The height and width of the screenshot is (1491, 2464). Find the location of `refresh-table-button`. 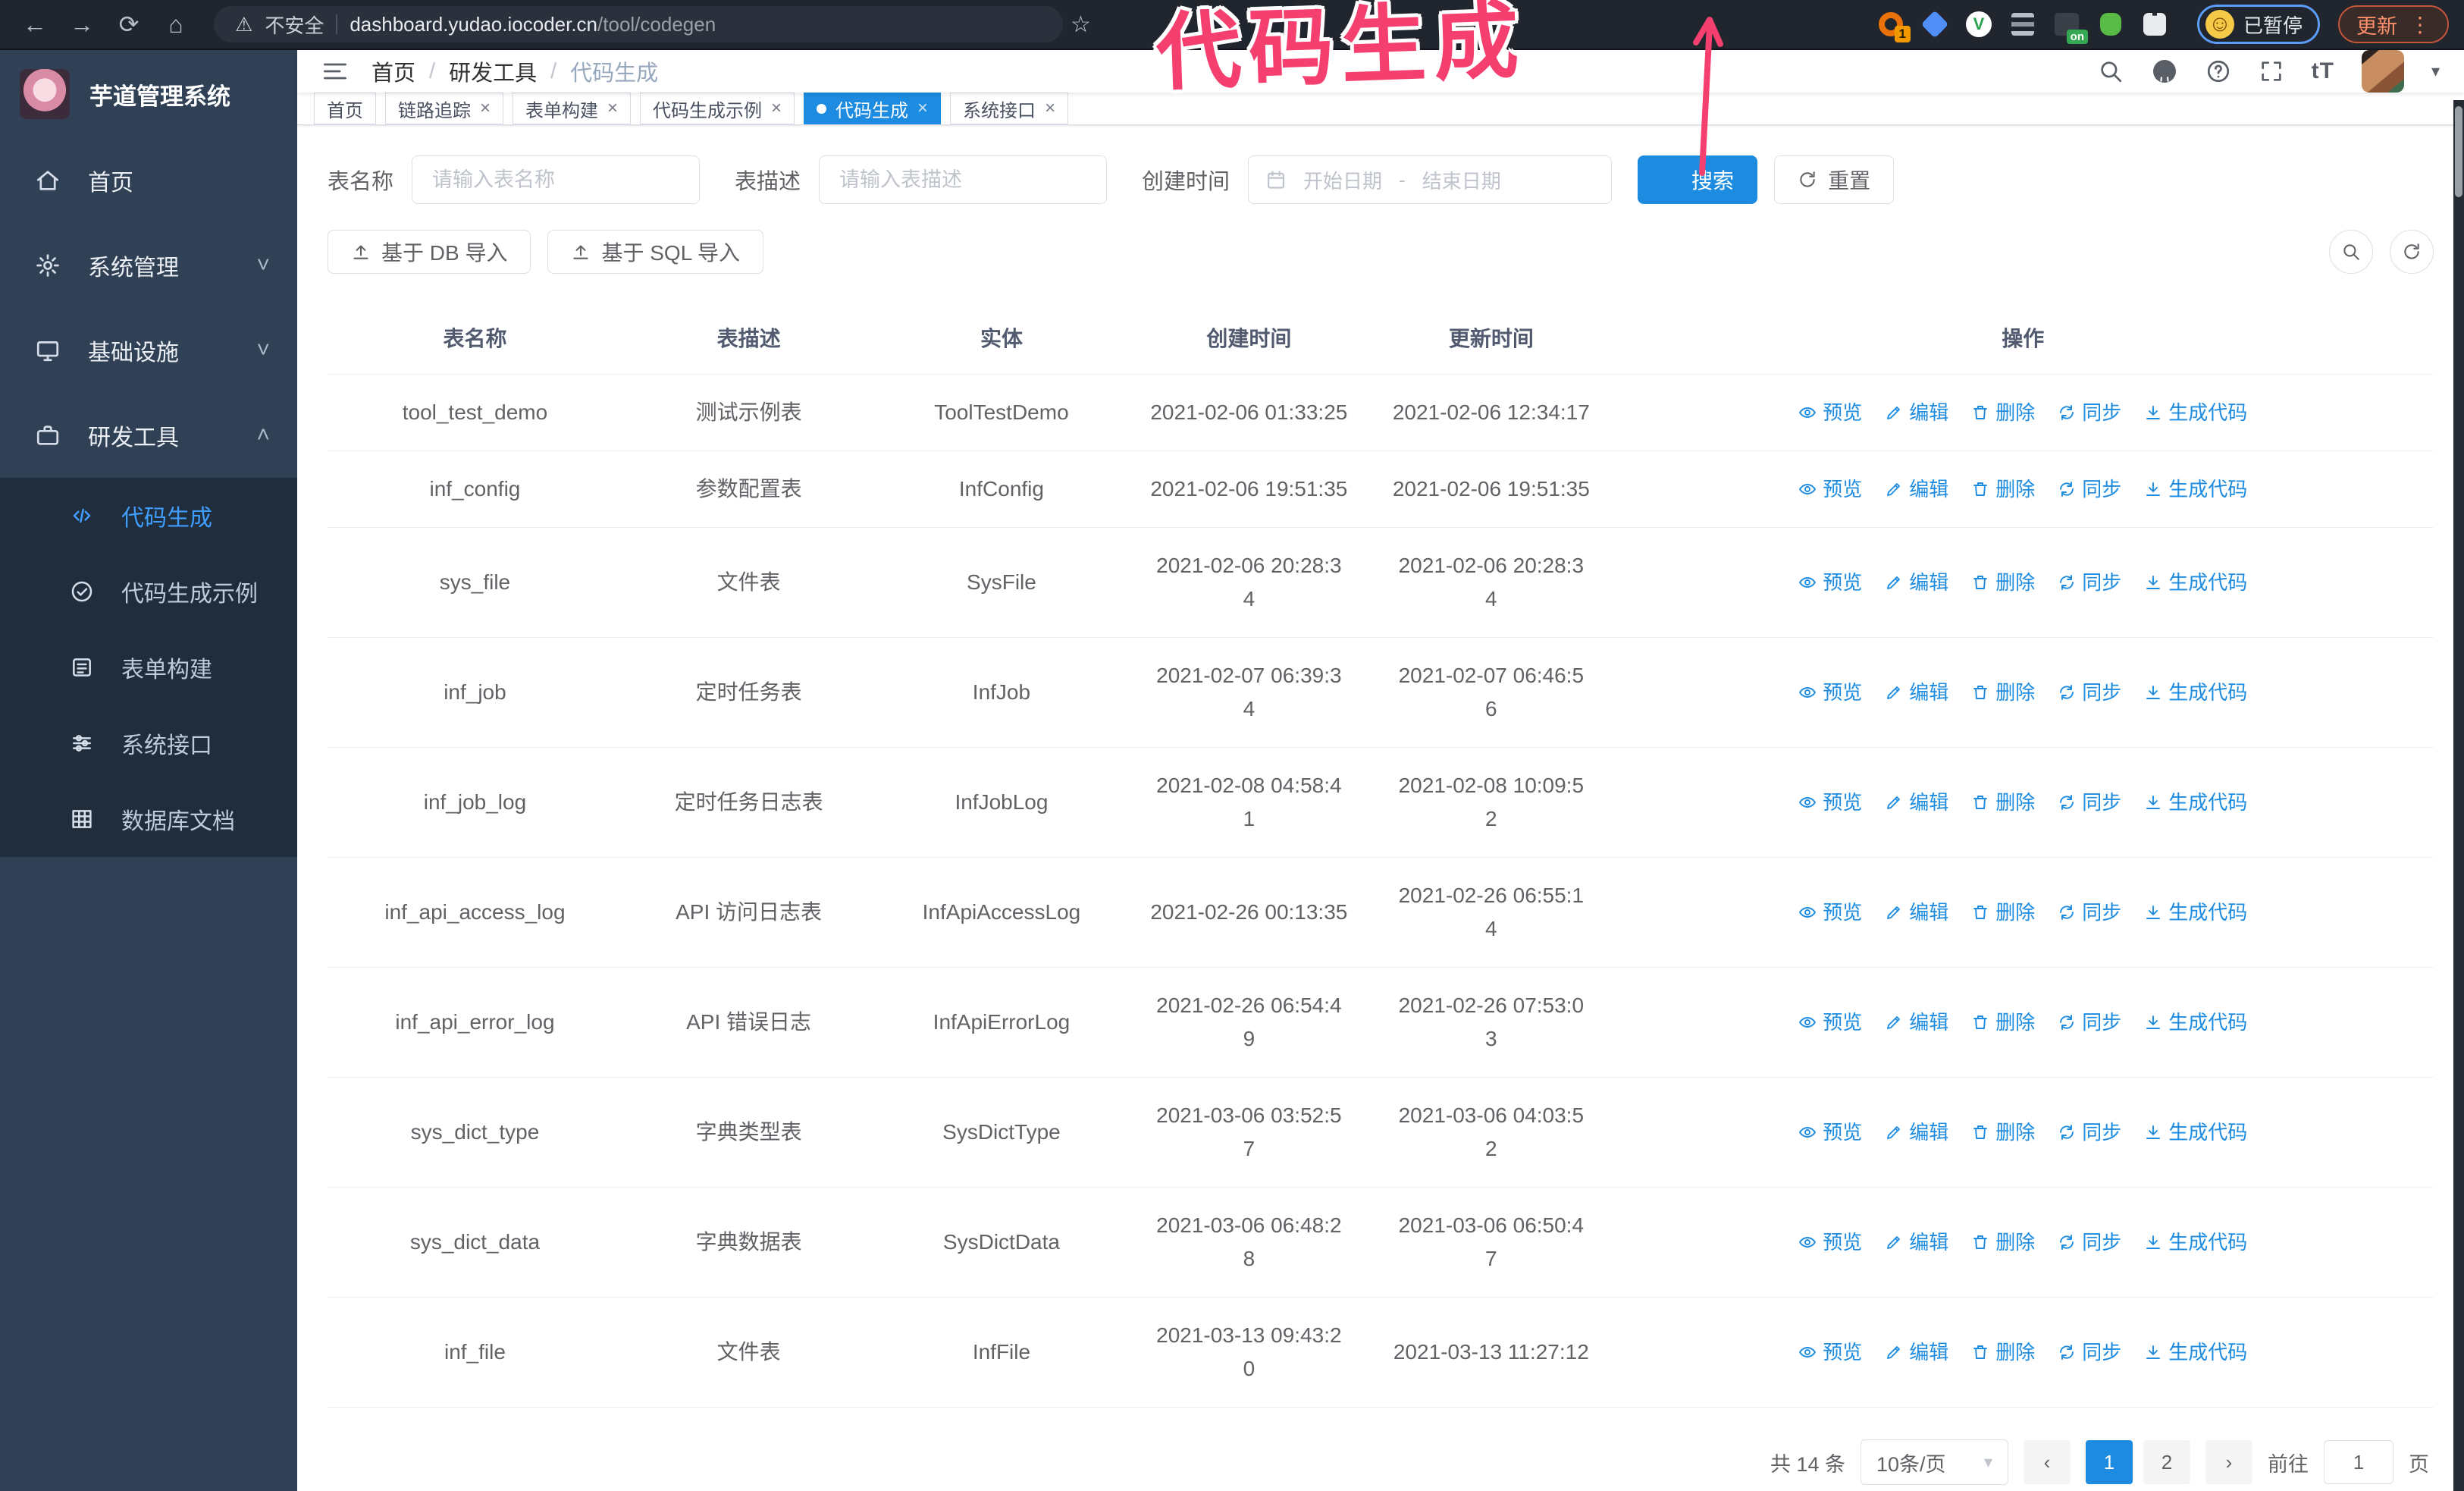

refresh-table-button is located at coordinates (2412, 252).